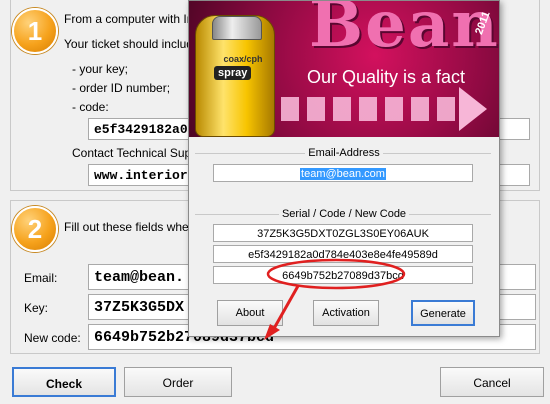 The image size is (550, 404). What do you see at coordinates (36, 308) in the screenshot?
I see `key-label: Key:` at bounding box center [36, 308].